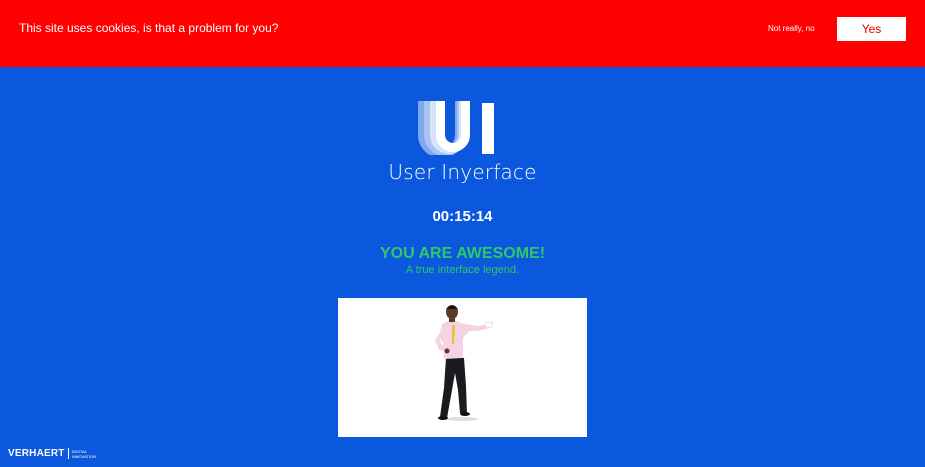 The image size is (925, 467). I want to click on success-subheading: A true interface legend., so click(462, 270).